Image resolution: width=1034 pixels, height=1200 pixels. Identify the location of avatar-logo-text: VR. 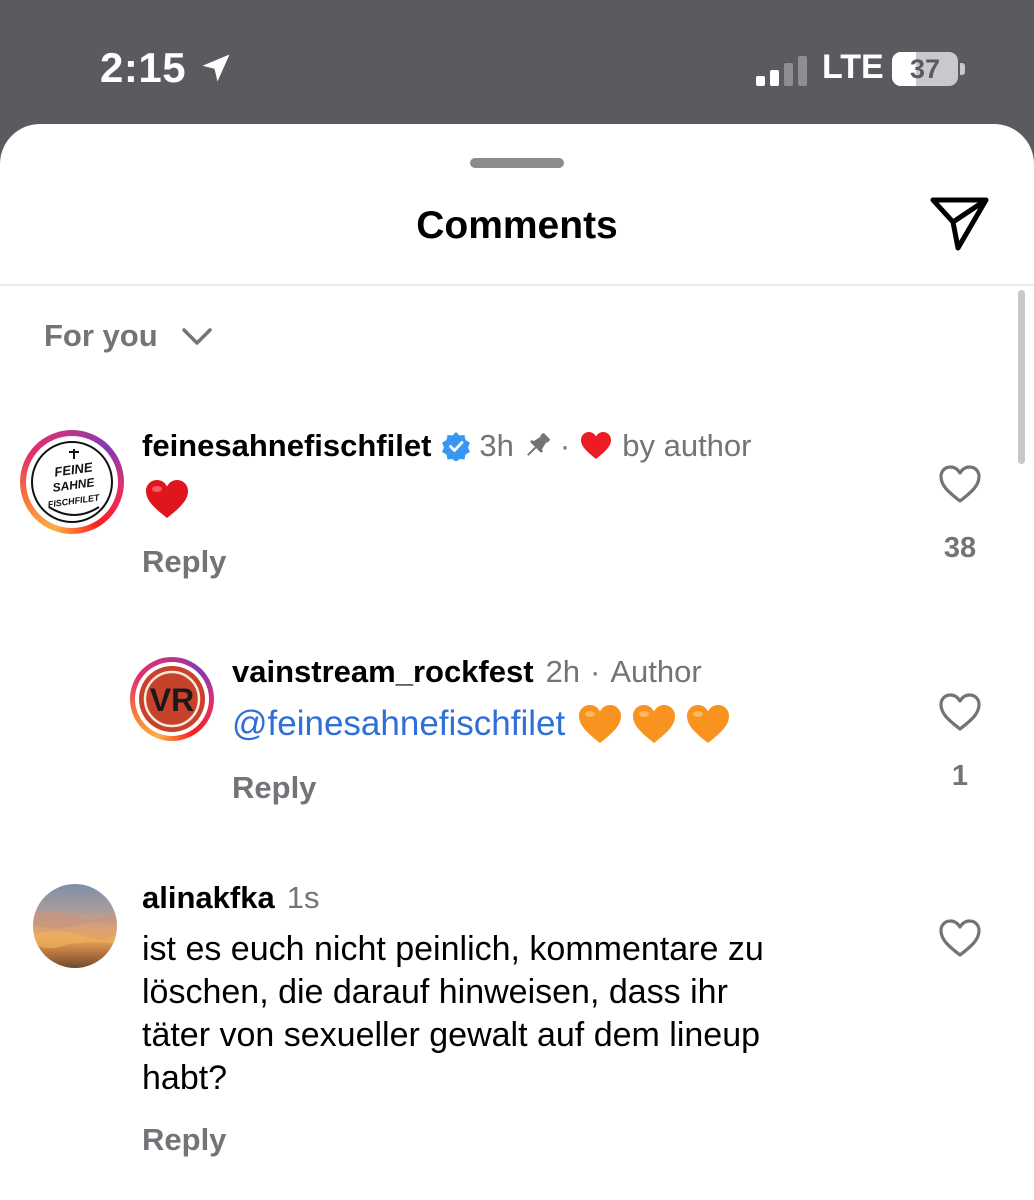
(172, 700).